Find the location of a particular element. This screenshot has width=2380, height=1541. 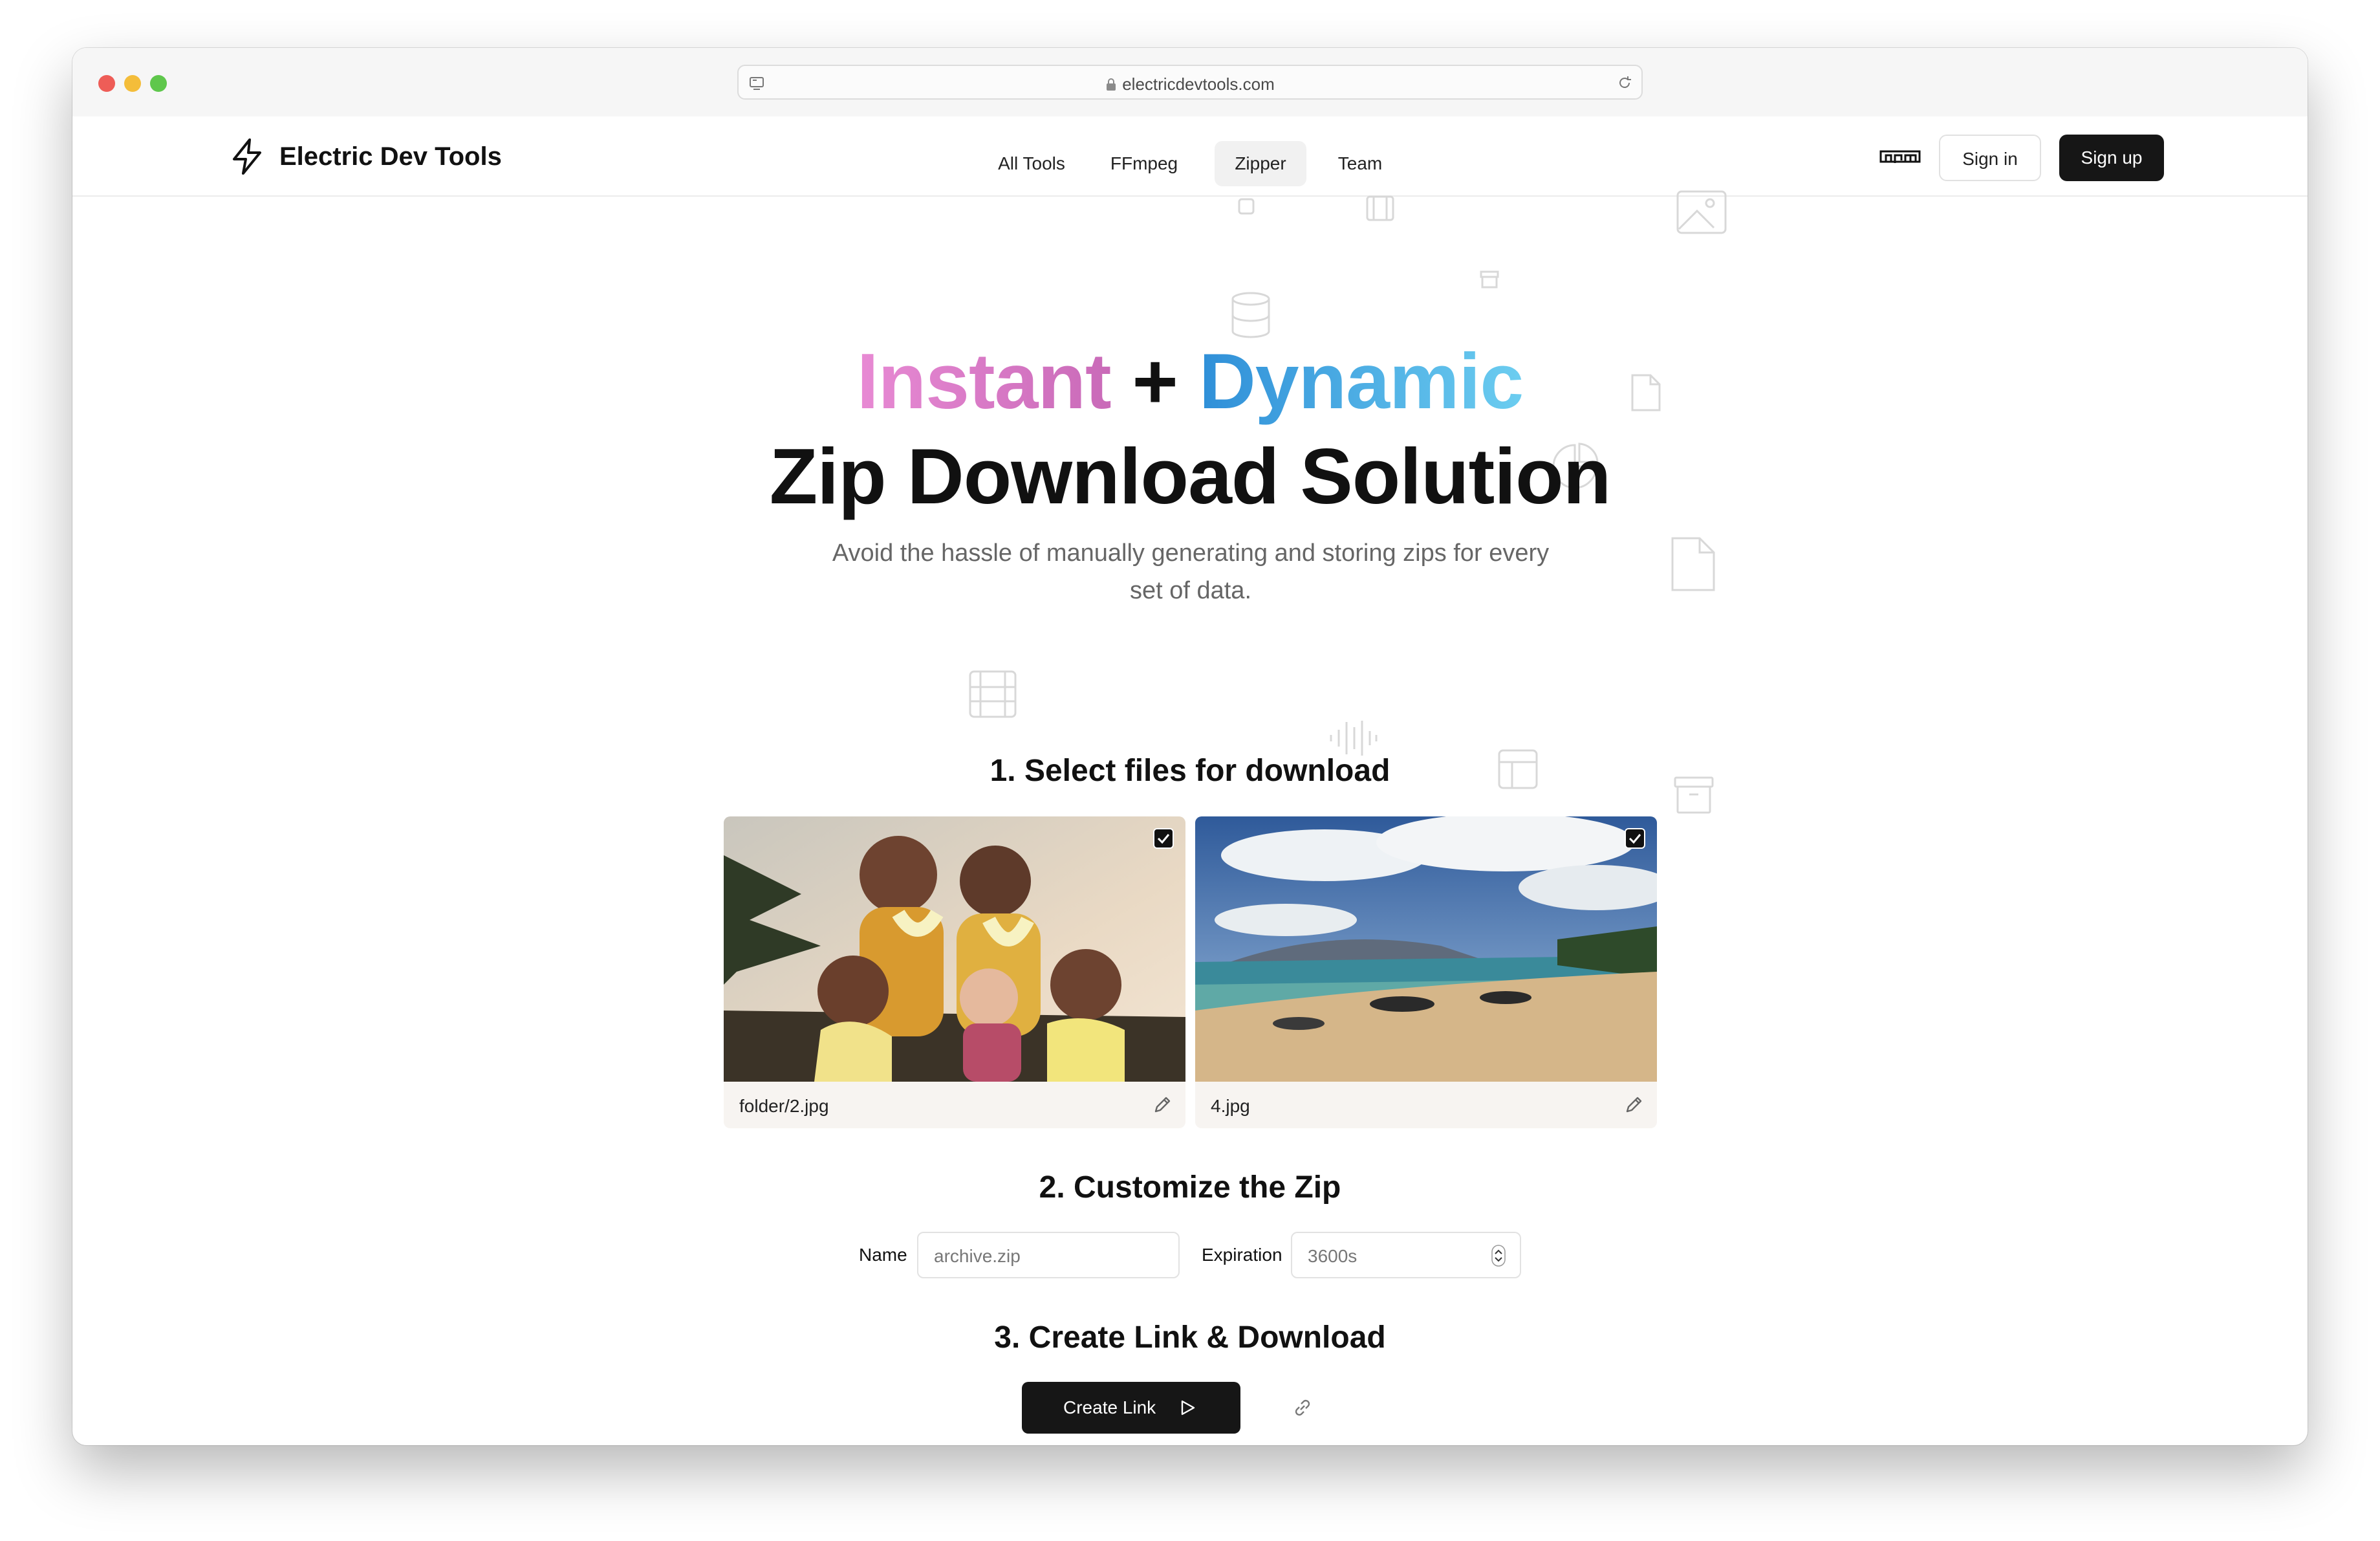

database-icon is located at coordinates (1250, 315).